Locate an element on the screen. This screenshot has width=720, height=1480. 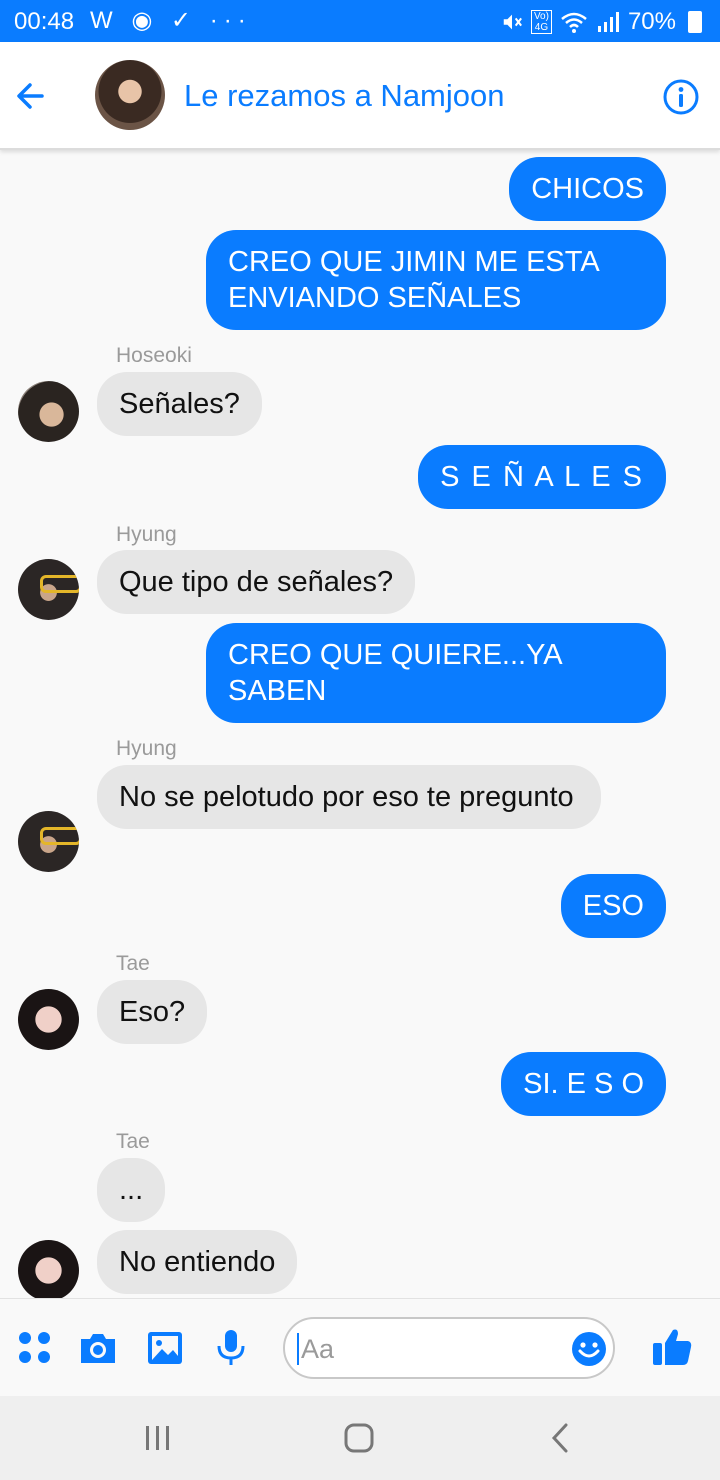
message-bubble-outgoing: S E Ñ A L E S is located at coordinates (542, 477).